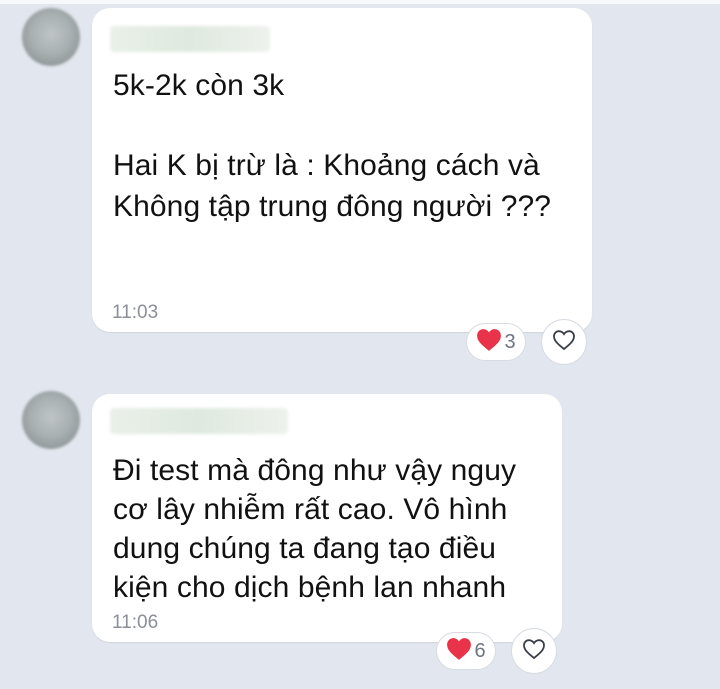  What do you see at coordinates (480, 650) in the screenshot?
I see `reaction-count: 6` at bounding box center [480, 650].